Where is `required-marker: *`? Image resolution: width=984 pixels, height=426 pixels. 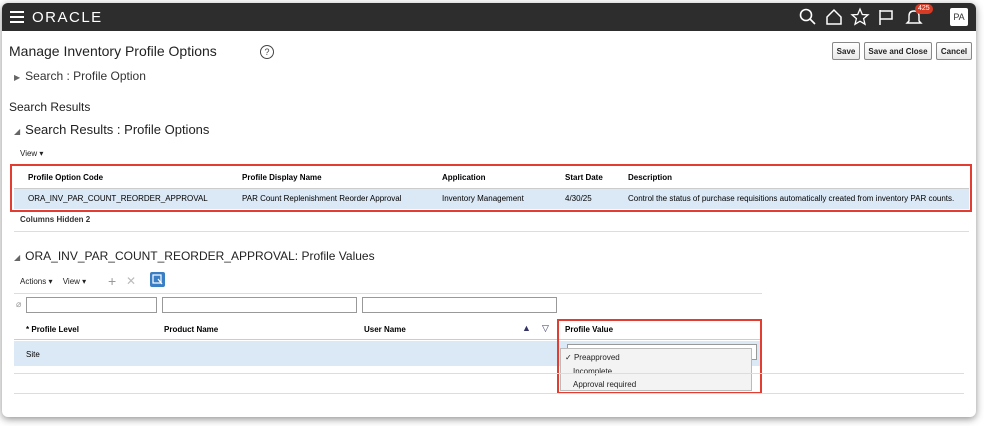
required-marker: * is located at coordinates (28, 329).